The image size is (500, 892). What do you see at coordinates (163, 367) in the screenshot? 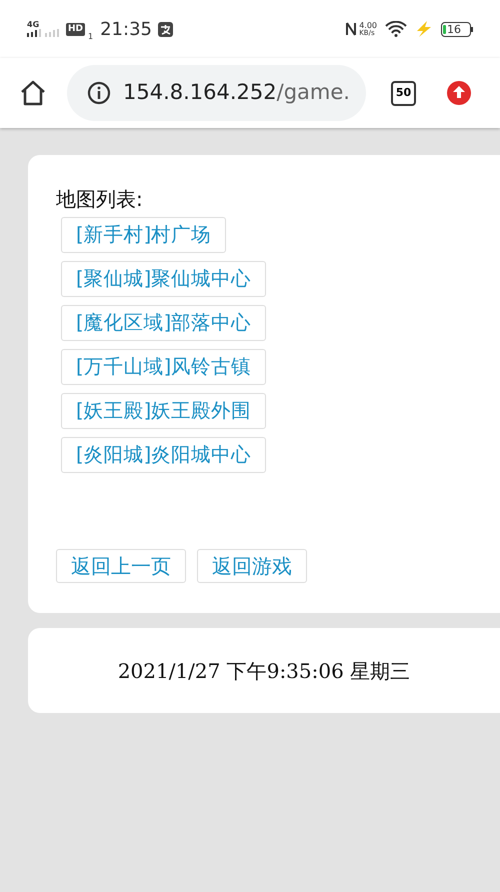
I see `map-link-button: [万千山域]风铃古镇` at bounding box center [163, 367].